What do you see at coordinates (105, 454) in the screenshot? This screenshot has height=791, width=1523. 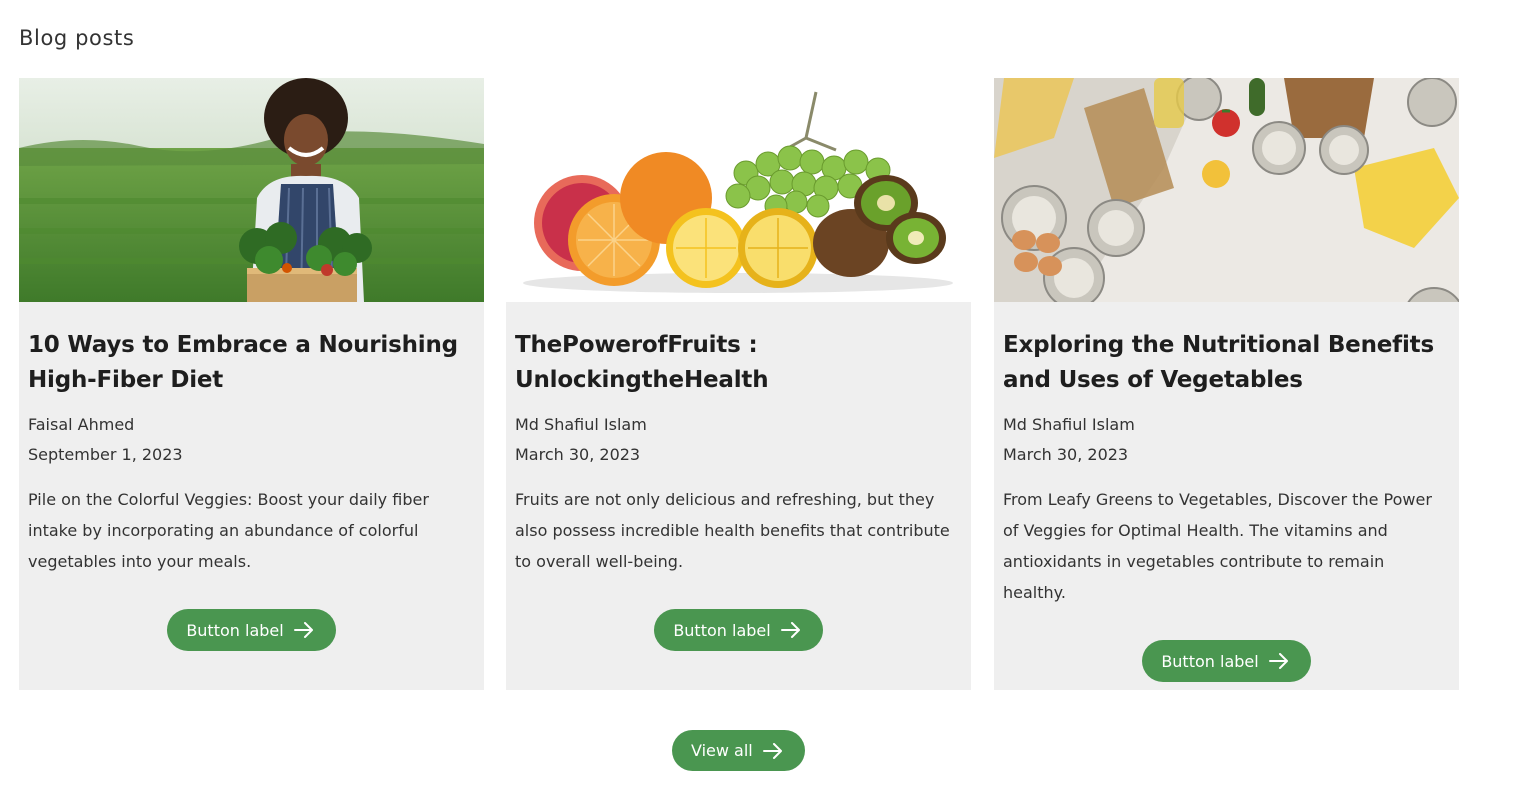 I see `post-date: September 1, 2023` at bounding box center [105, 454].